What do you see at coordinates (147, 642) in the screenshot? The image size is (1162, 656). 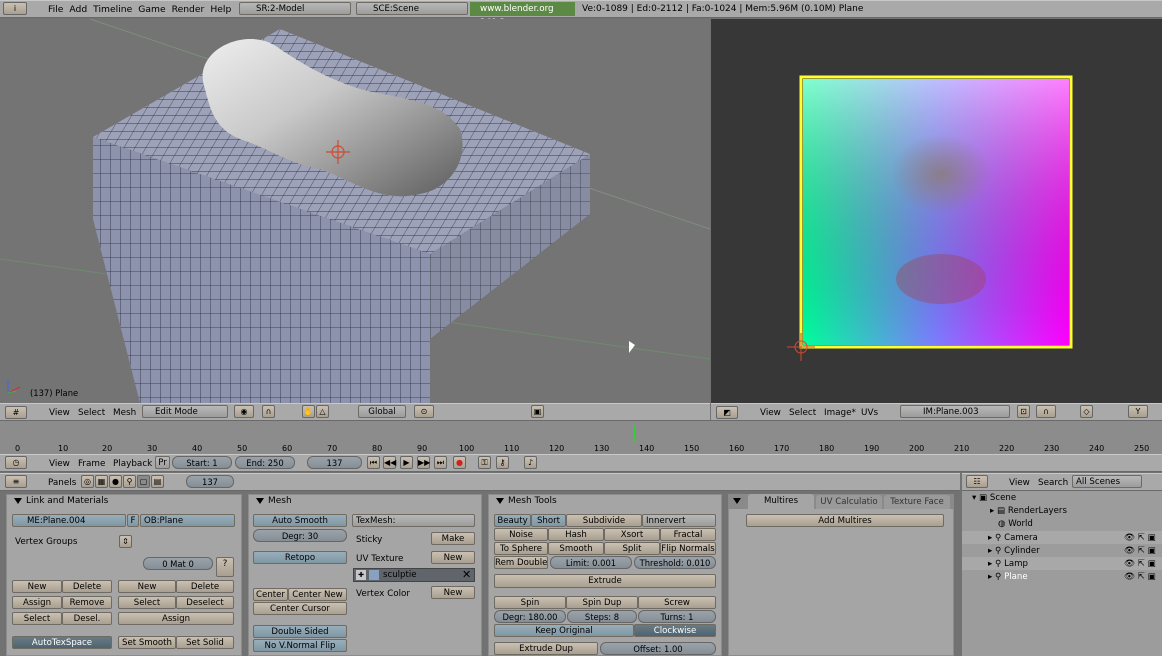 I see `set-smooth-button: Set Smooth` at bounding box center [147, 642].